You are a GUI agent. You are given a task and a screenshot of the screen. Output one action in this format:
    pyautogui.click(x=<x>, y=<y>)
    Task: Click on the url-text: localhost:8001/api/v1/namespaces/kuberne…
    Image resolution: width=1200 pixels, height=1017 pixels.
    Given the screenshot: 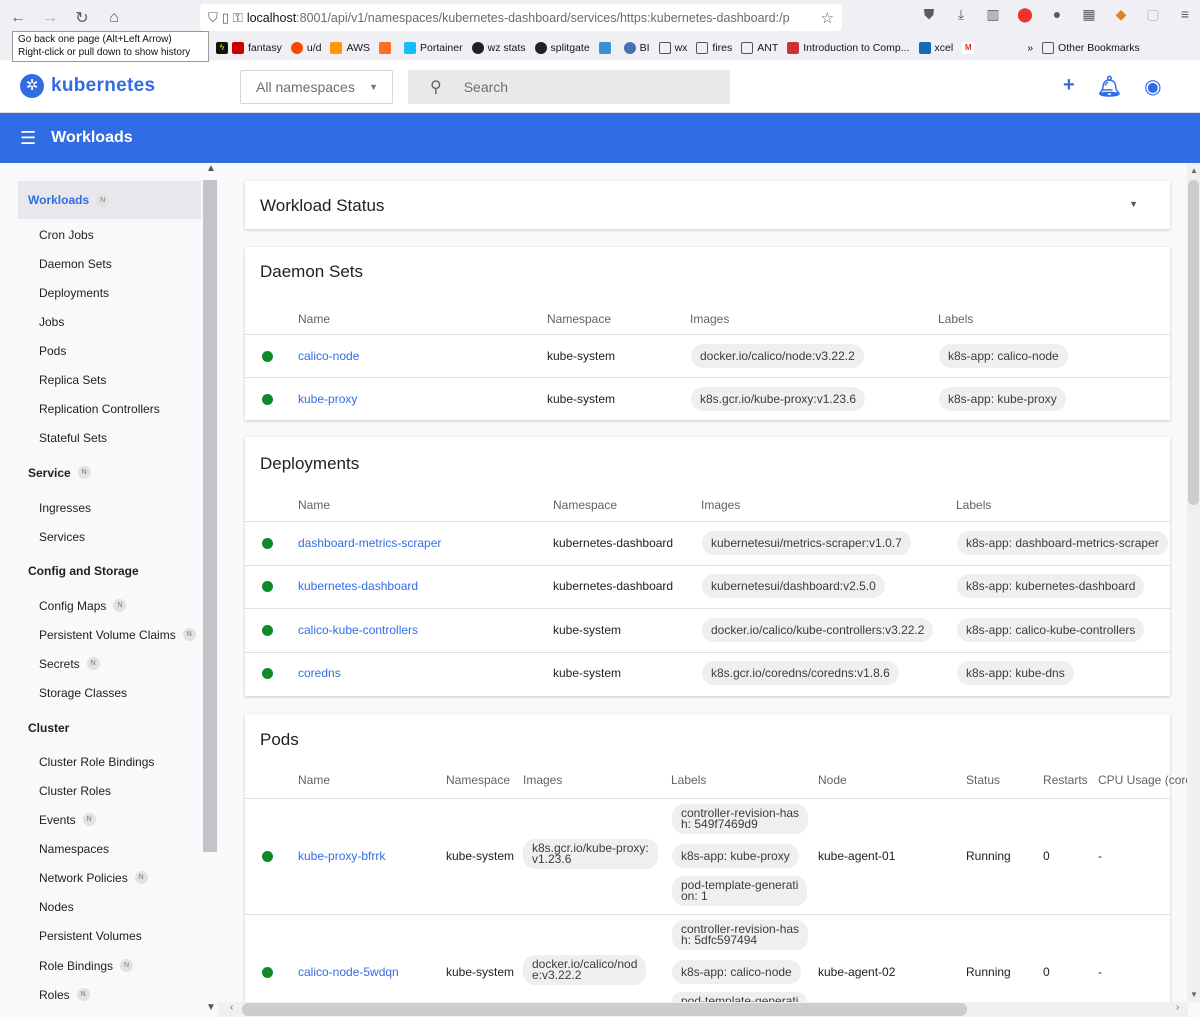 What is the action you would take?
    pyautogui.click(x=518, y=17)
    